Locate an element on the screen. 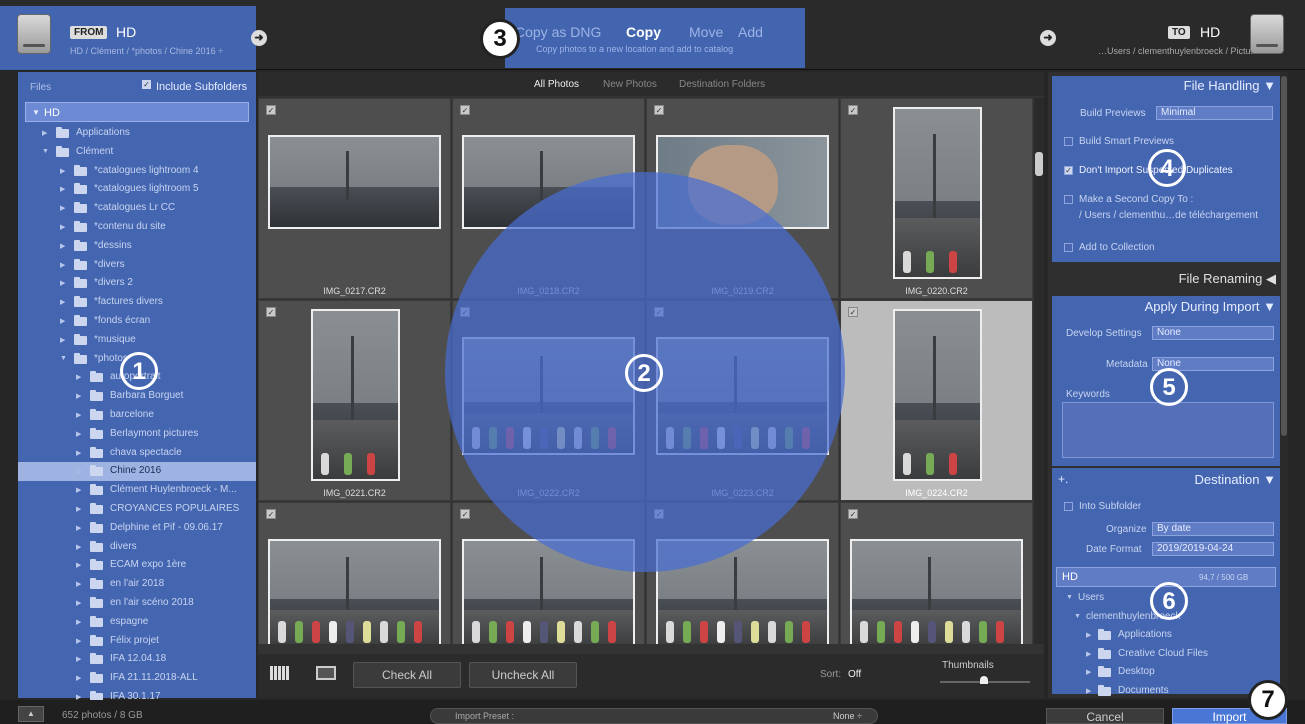  triangle-right-icon: ▷ is located at coordinates (78, 471).